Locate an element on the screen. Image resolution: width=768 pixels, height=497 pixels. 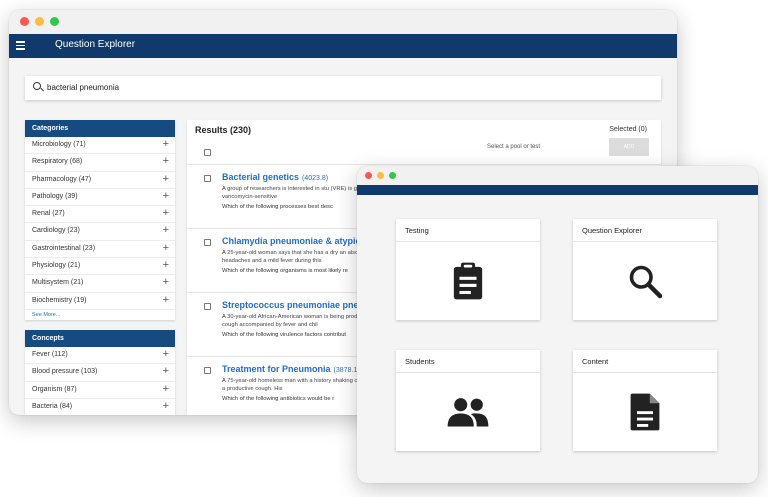
card-title: Content is located at coordinates (645, 361).